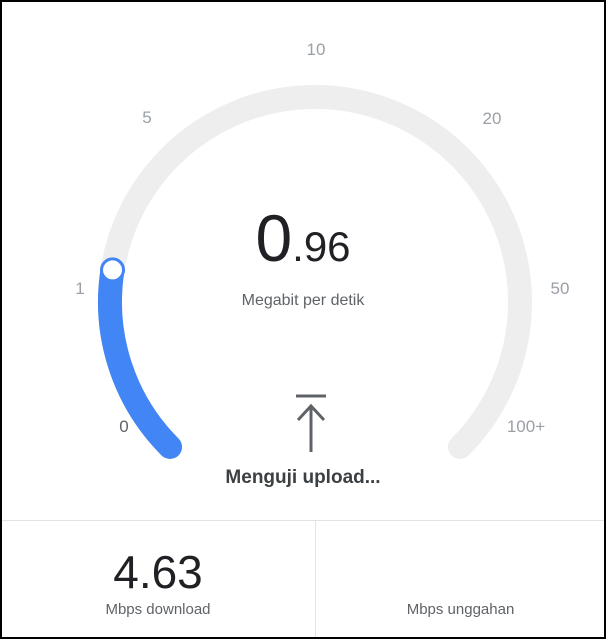  What do you see at coordinates (311, 426) in the screenshot?
I see `upload-arrow-icon` at bounding box center [311, 426].